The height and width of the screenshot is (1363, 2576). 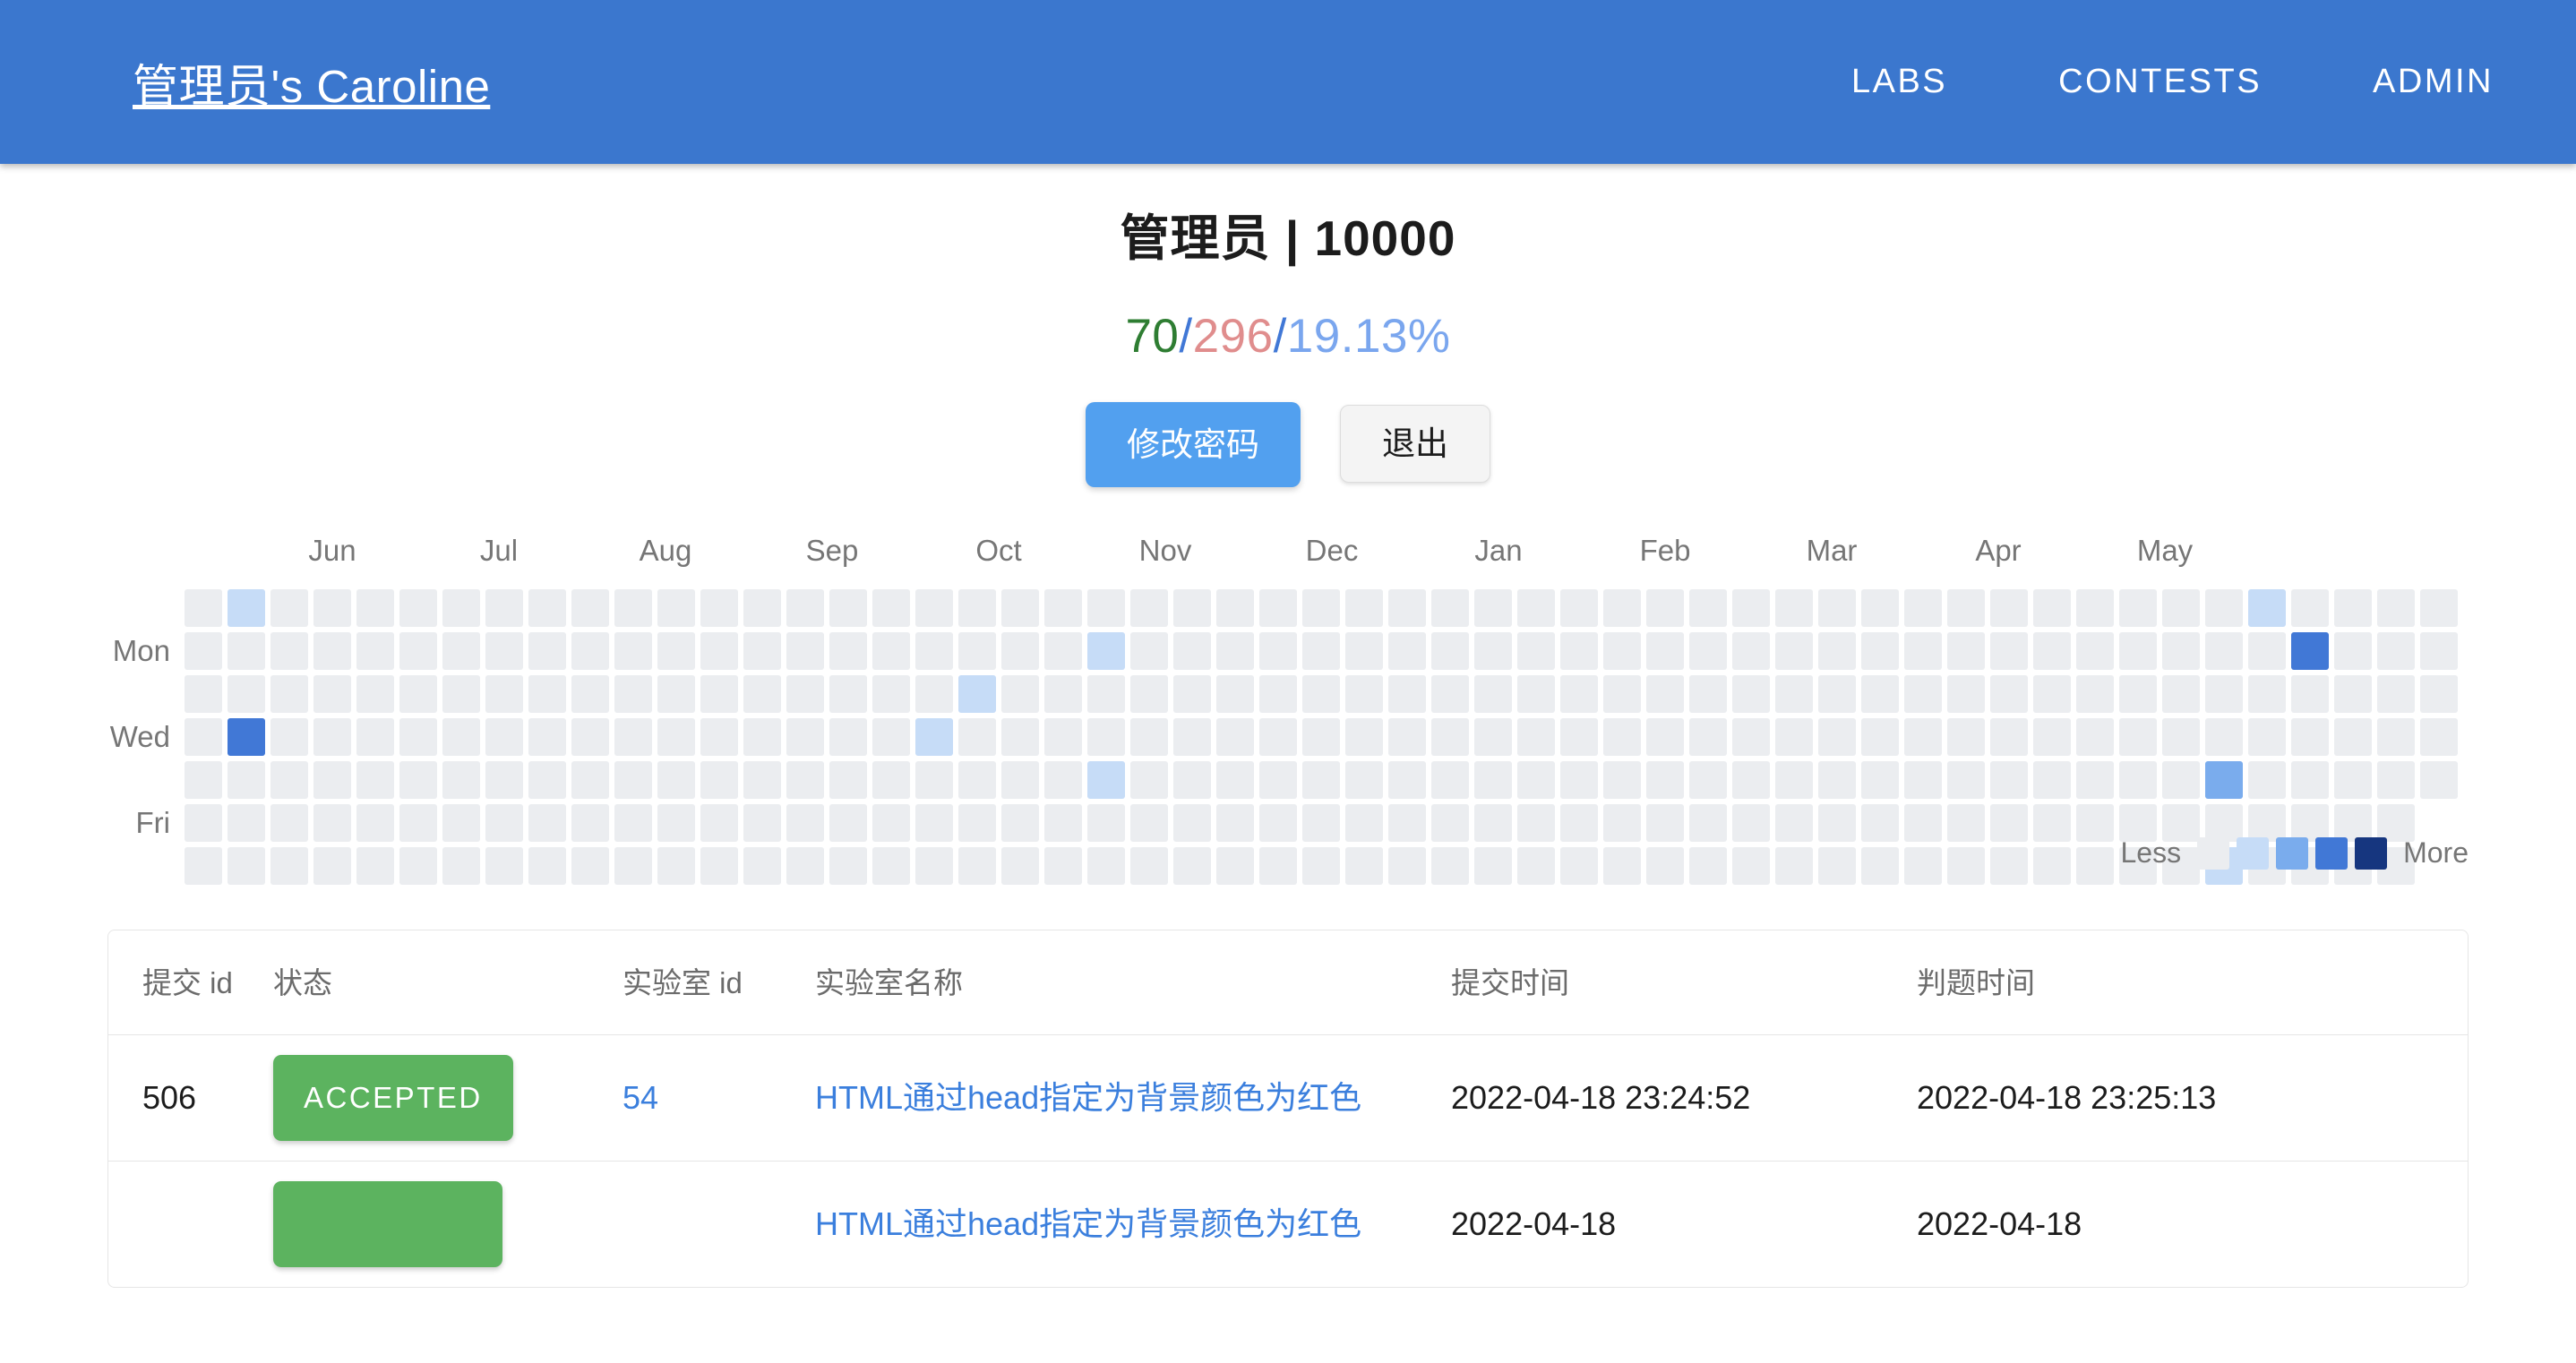 What do you see at coordinates (2405, 82) in the screenshot?
I see `nav-link-admin: ADMIN` at bounding box center [2405, 82].